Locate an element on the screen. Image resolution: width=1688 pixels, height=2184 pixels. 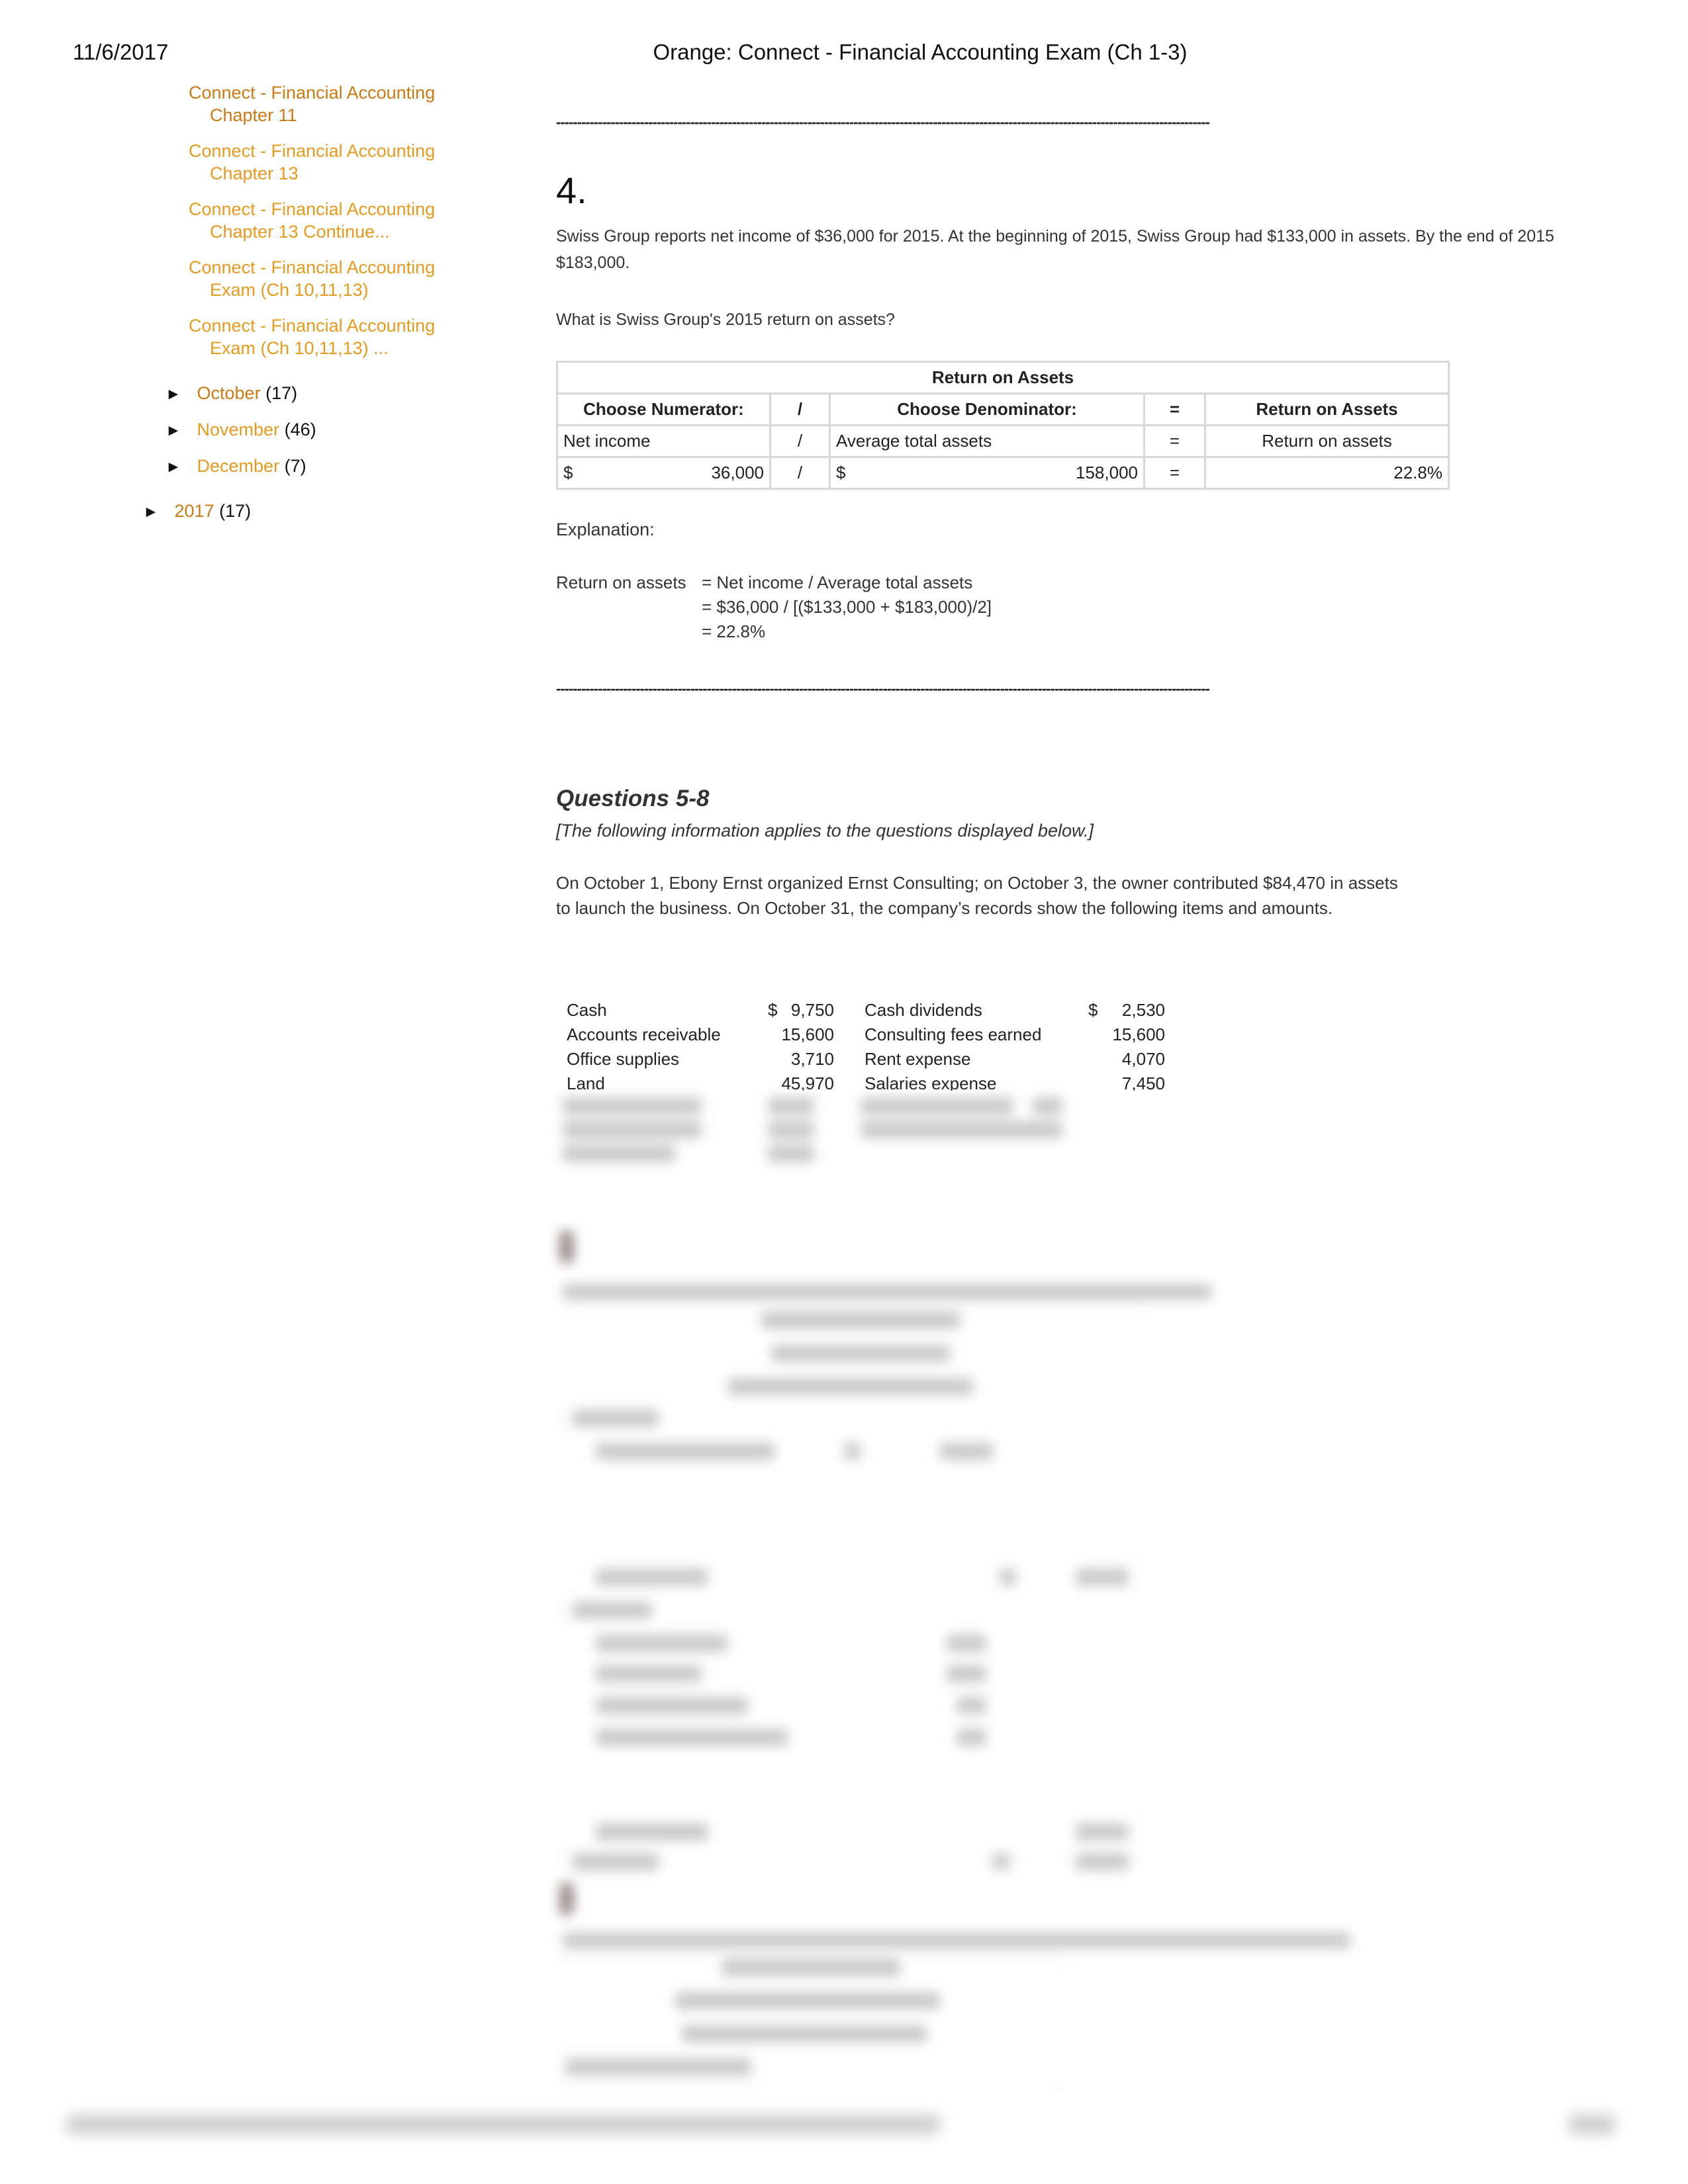
question-number: 4. is located at coordinates (571, 190).